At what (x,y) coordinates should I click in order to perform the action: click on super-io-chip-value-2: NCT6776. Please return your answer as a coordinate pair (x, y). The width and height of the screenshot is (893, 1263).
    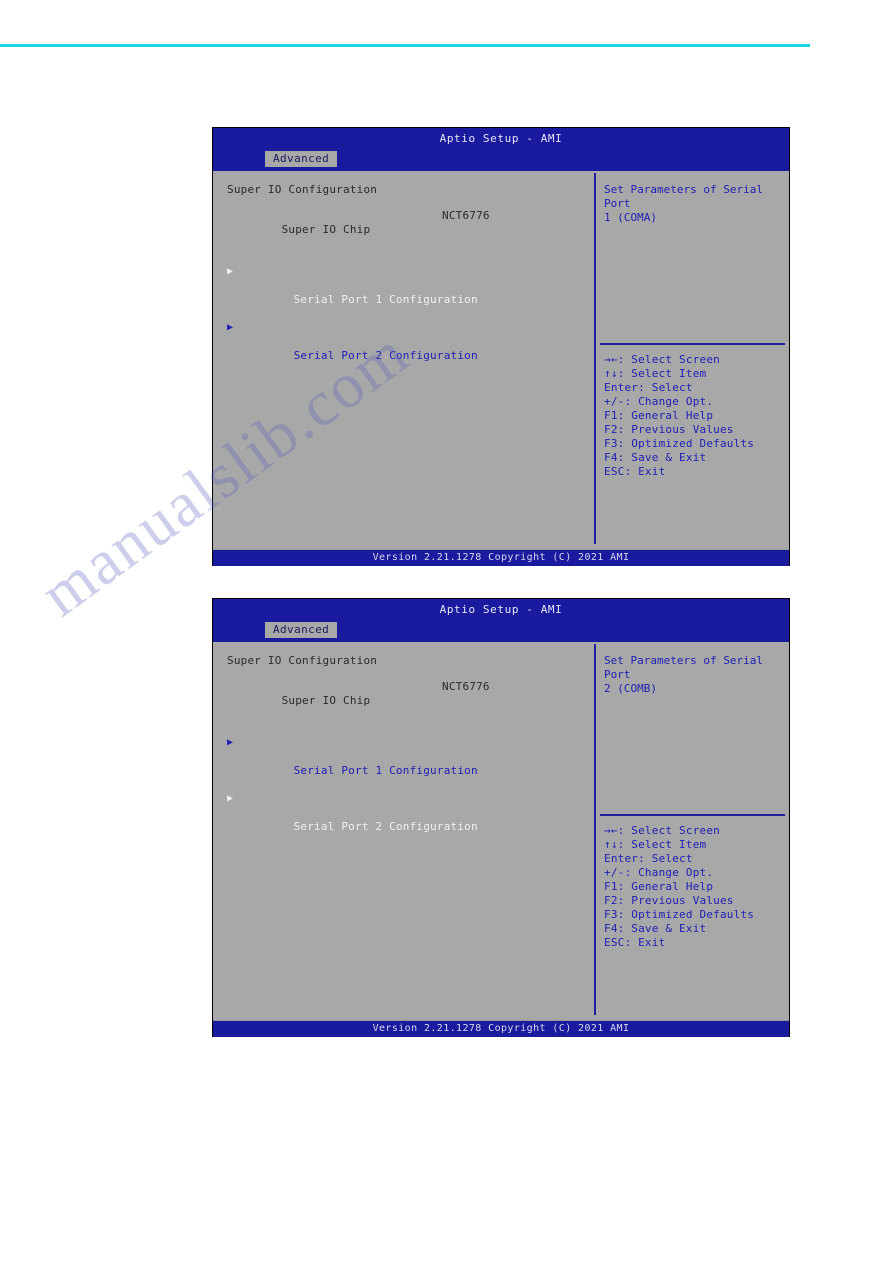
    Looking at the image, I should click on (466, 686).